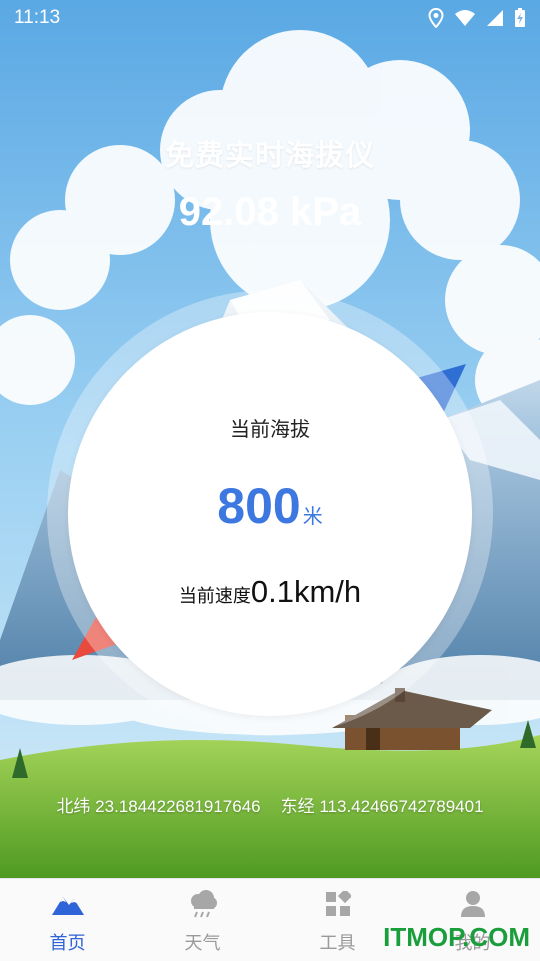 This screenshot has height=961, width=540. Describe the element at coordinates (270, 429) in the screenshot. I see `altitude-label: 当前海拔` at that location.